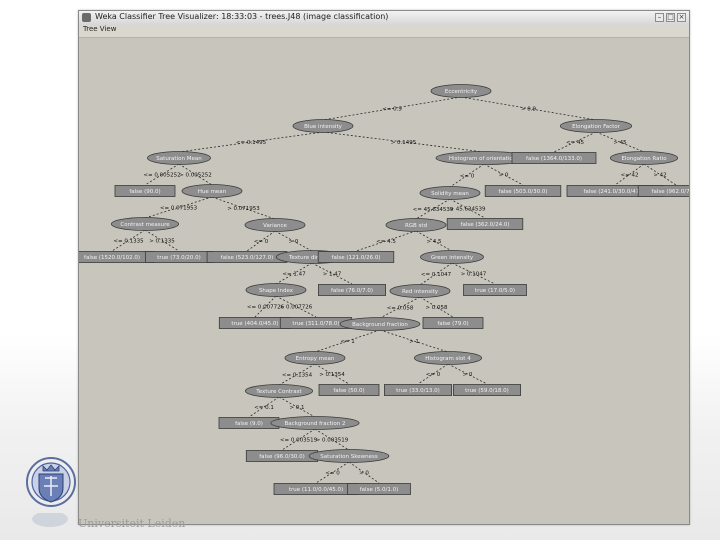 This screenshot has width=720, height=540. Describe the element at coordinates (332, 441) in the screenshot. I see `edge-label: > 0.003519` at that location.